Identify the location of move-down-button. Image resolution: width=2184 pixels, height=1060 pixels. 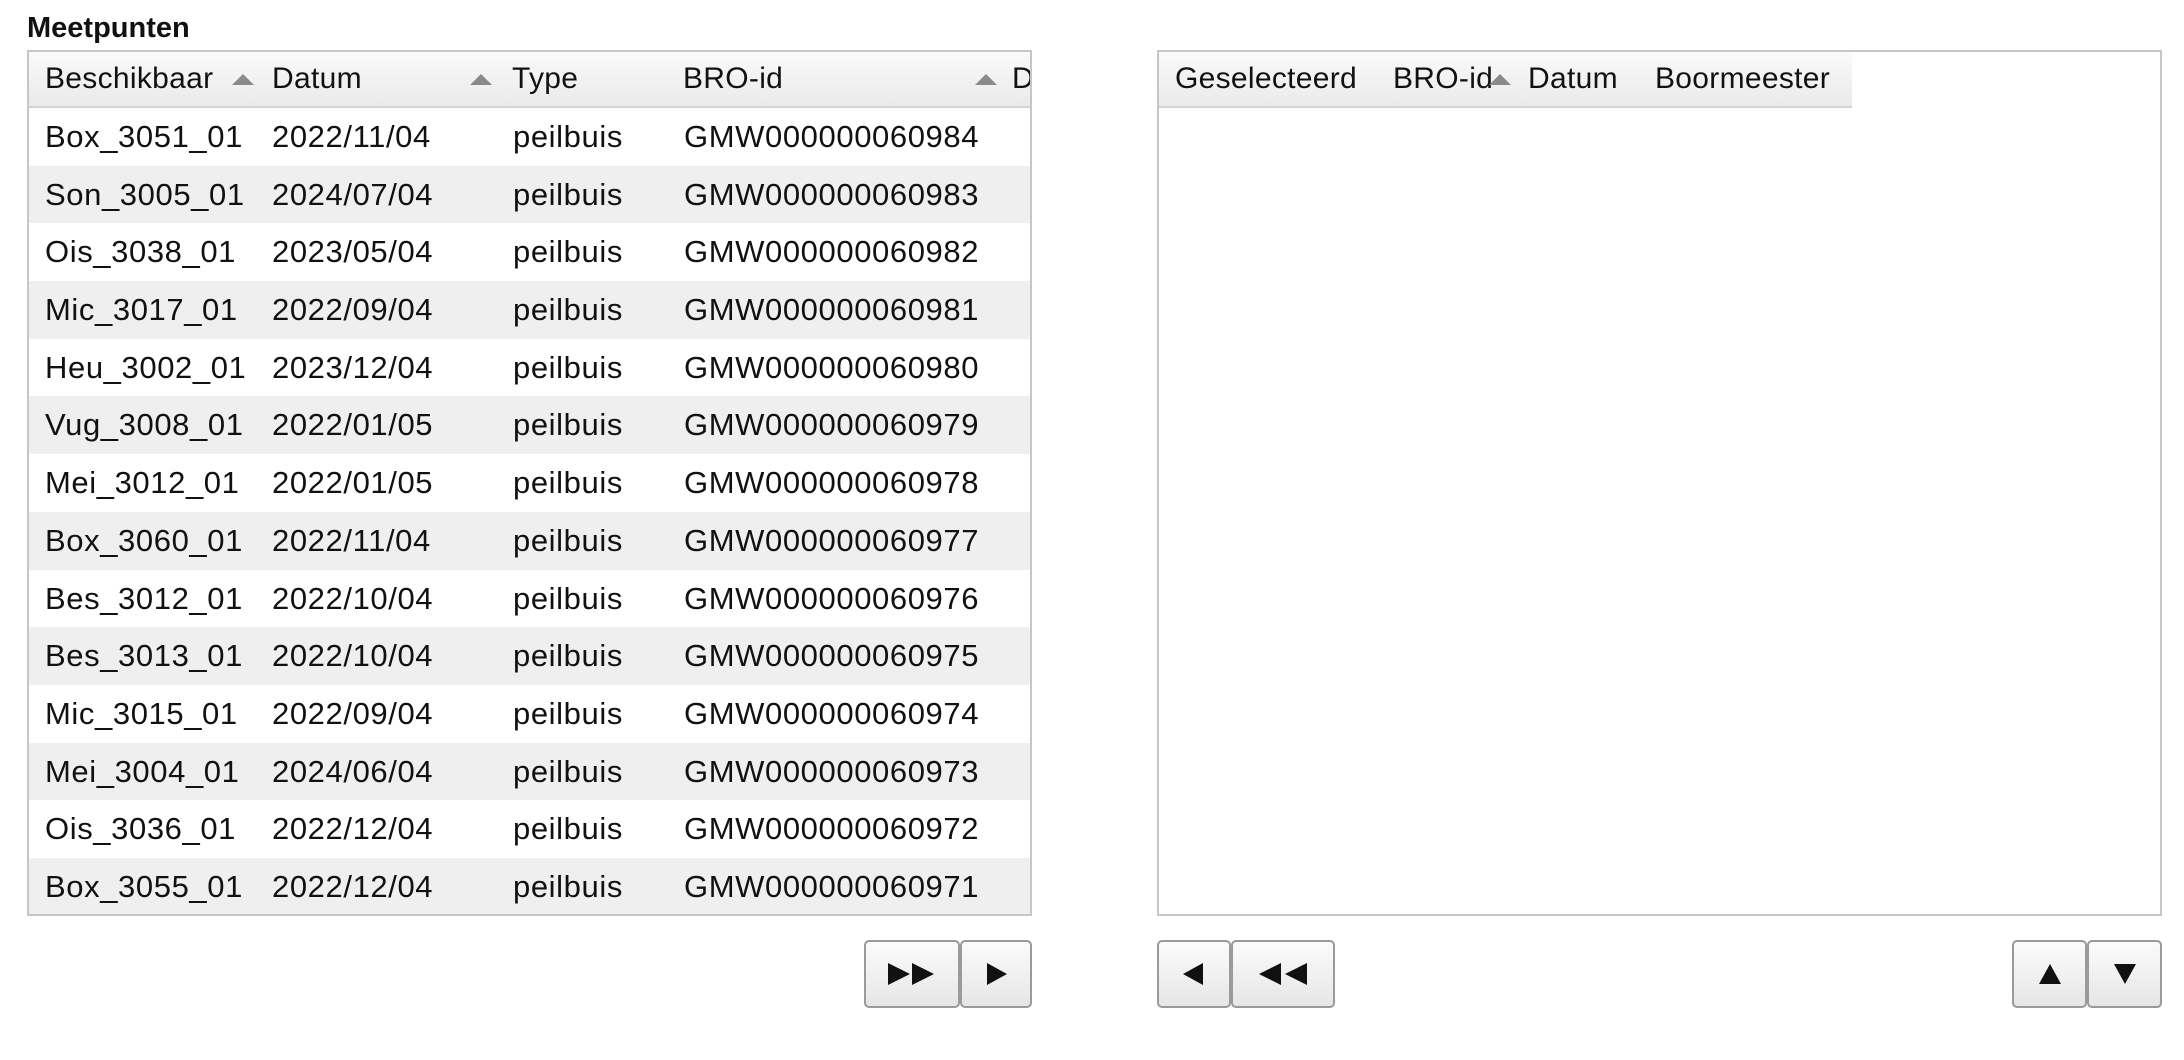
(2124, 974).